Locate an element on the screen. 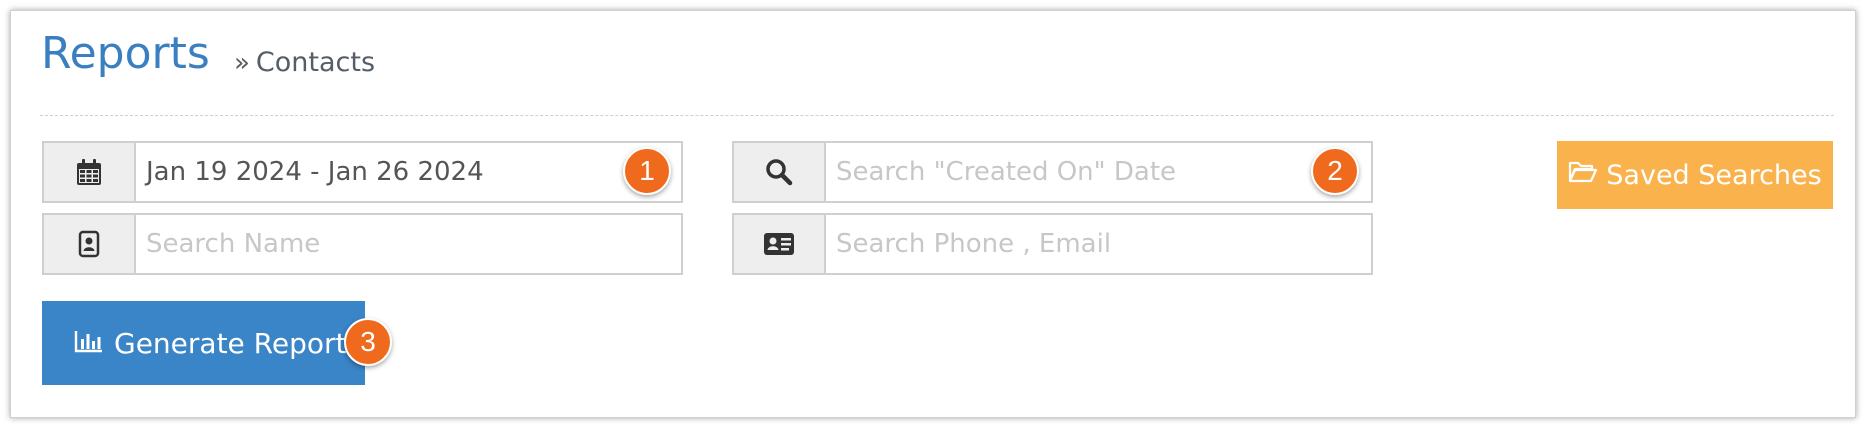  date-range-value: Jan 19 2024 - Jan 26 2024 is located at coordinates (408, 172).